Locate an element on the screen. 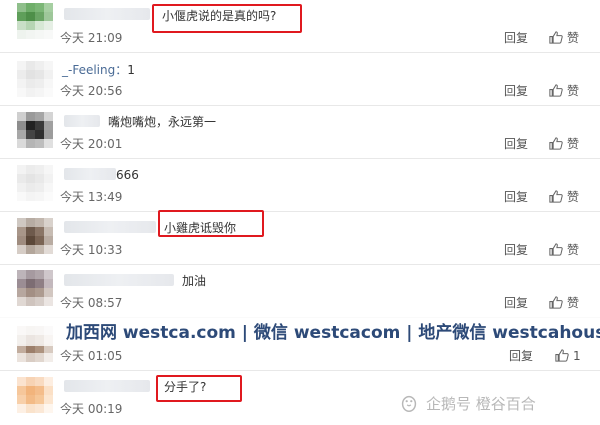 This screenshot has width=600, height=425. penguin-logo-icon is located at coordinates (409, 403).